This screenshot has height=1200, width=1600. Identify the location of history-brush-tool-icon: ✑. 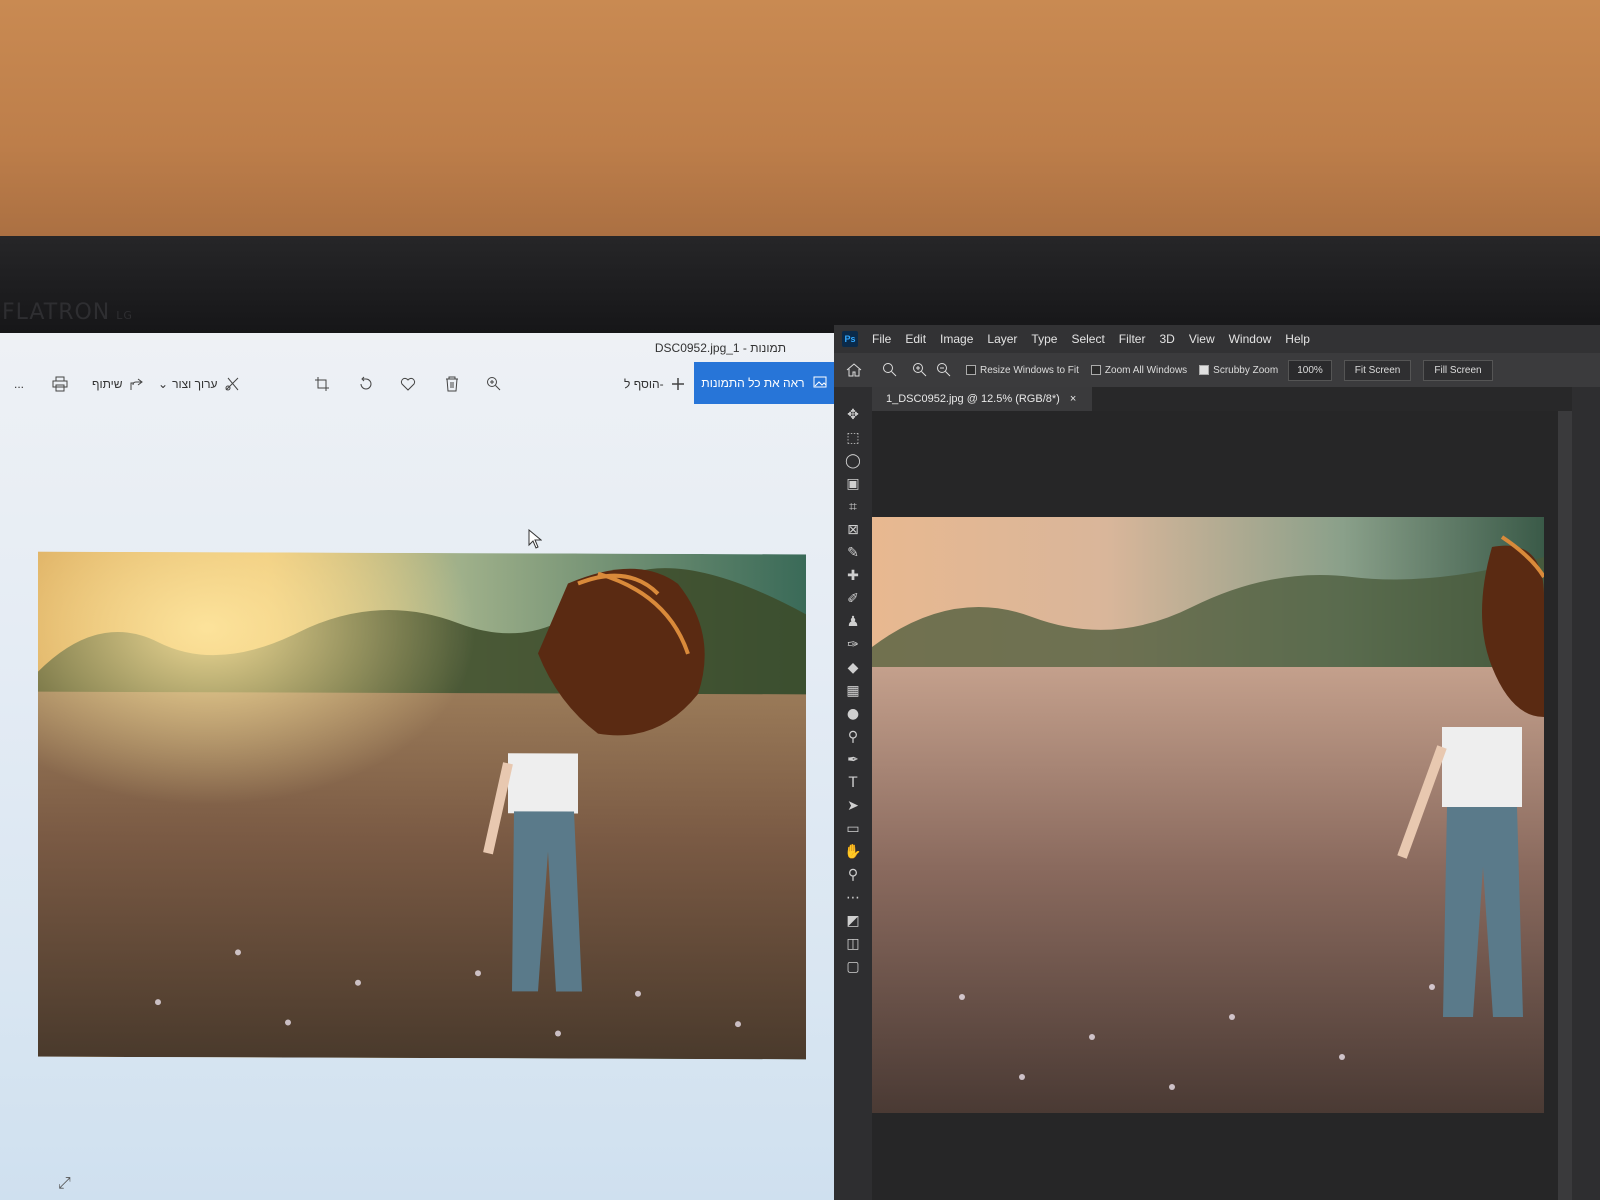
(853, 644).